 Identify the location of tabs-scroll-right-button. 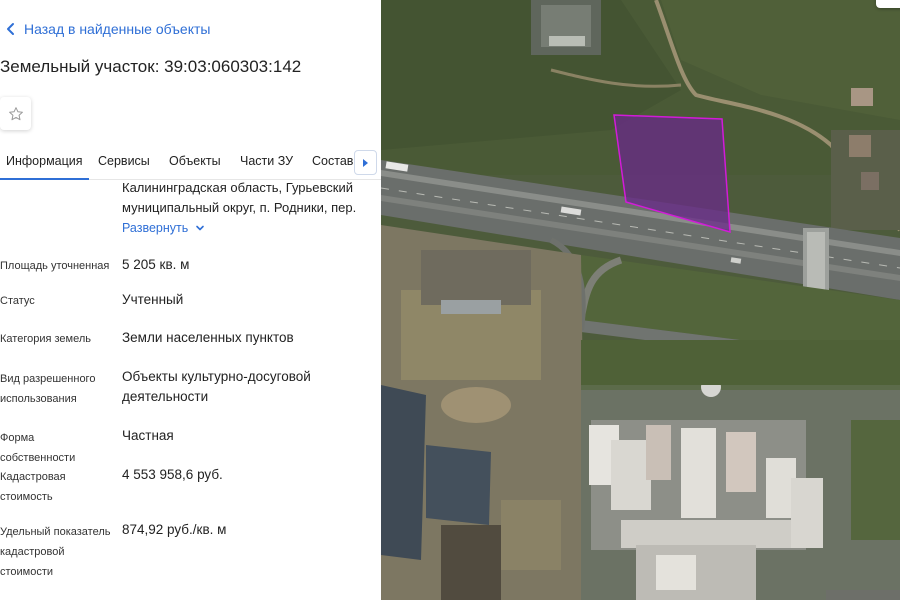
(365, 162).